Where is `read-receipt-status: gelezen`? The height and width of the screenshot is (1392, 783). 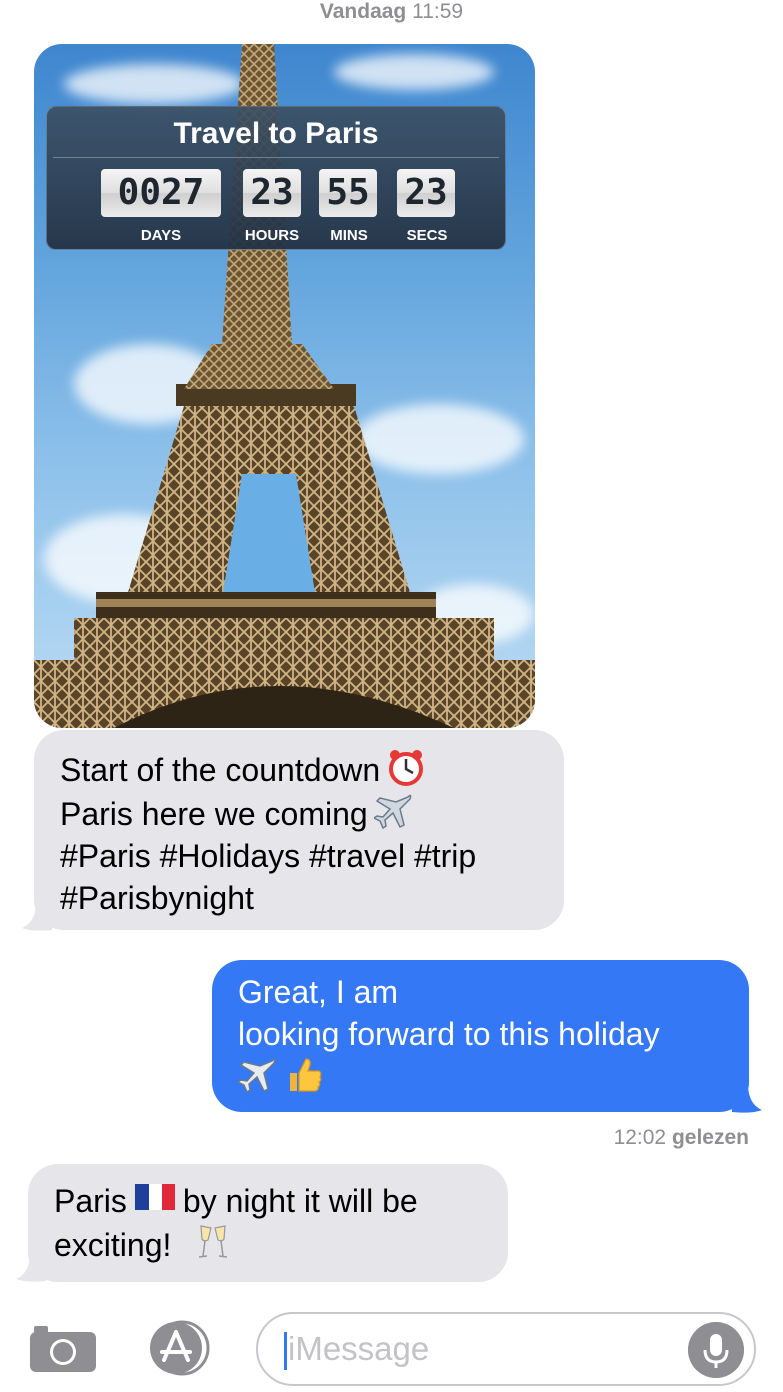 read-receipt-status: gelezen is located at coordinates (710, 1137).